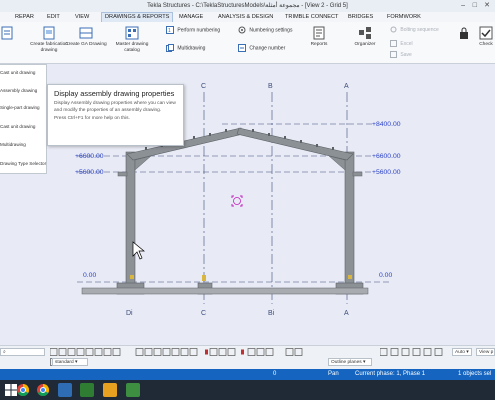  I want to click on check-button: Check, so click(486, 37).